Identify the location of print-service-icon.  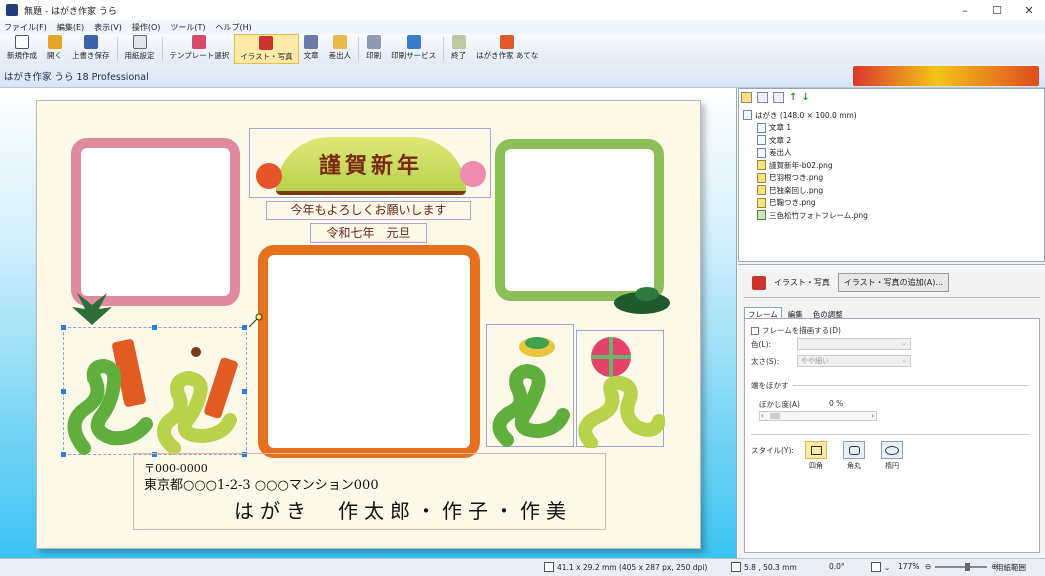
(413, 42).